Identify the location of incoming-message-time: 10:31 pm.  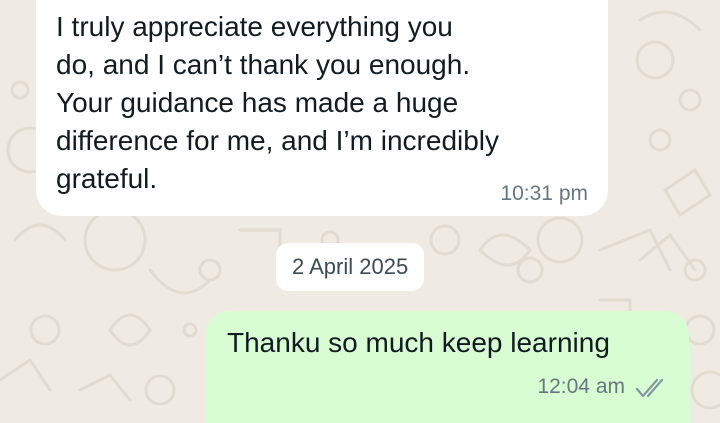
(544, 193).